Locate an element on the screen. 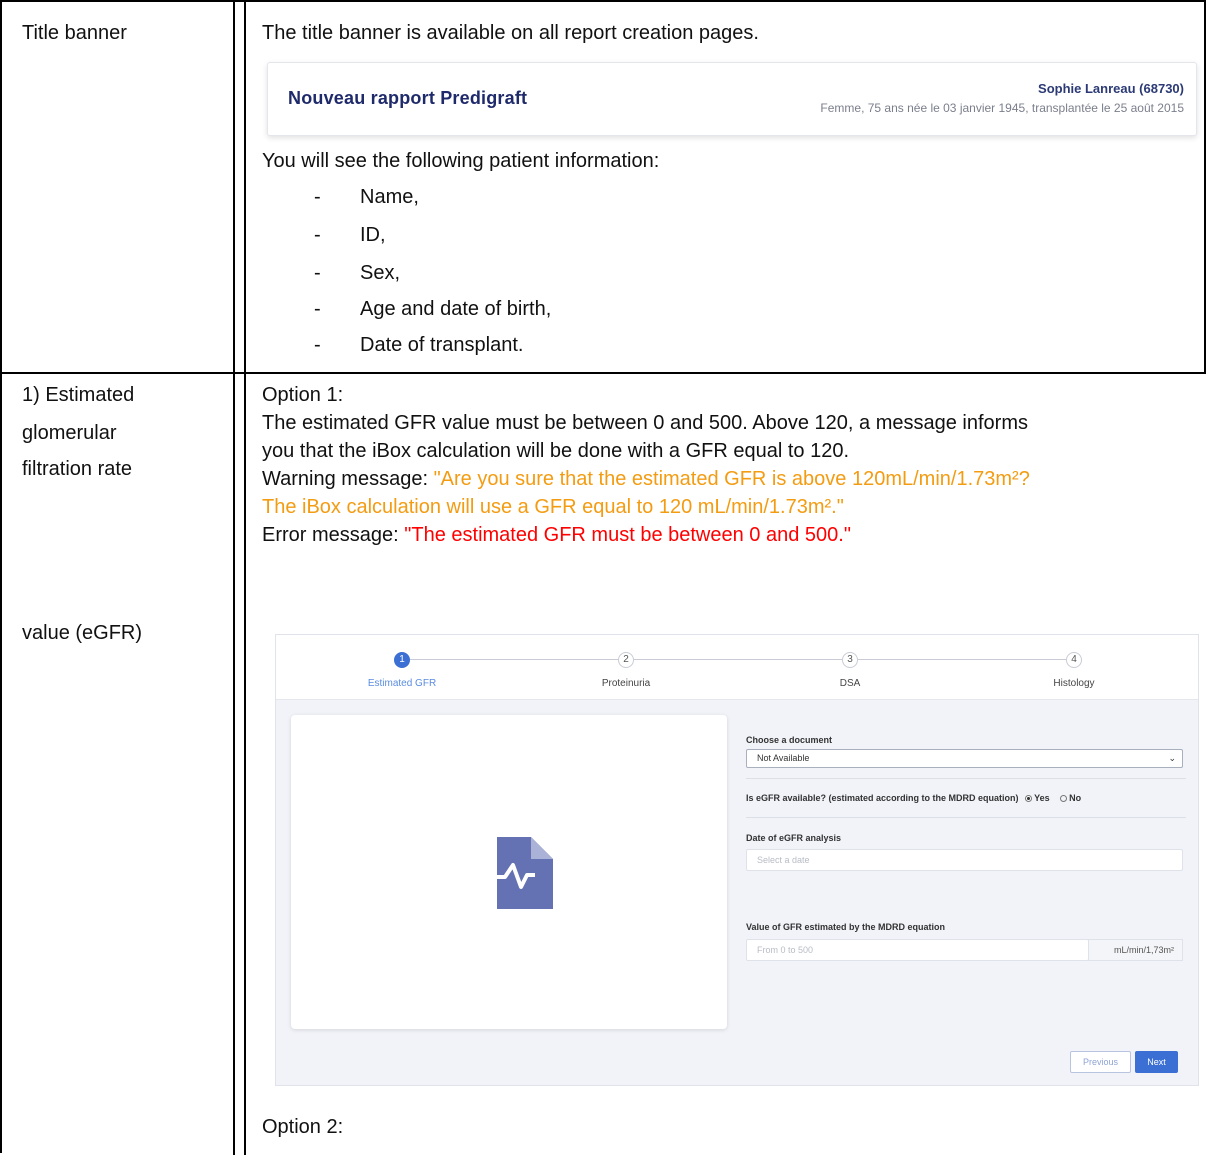  date-of-egfr-label: Date of eGFR analysis is located at coordinates (794, 838).